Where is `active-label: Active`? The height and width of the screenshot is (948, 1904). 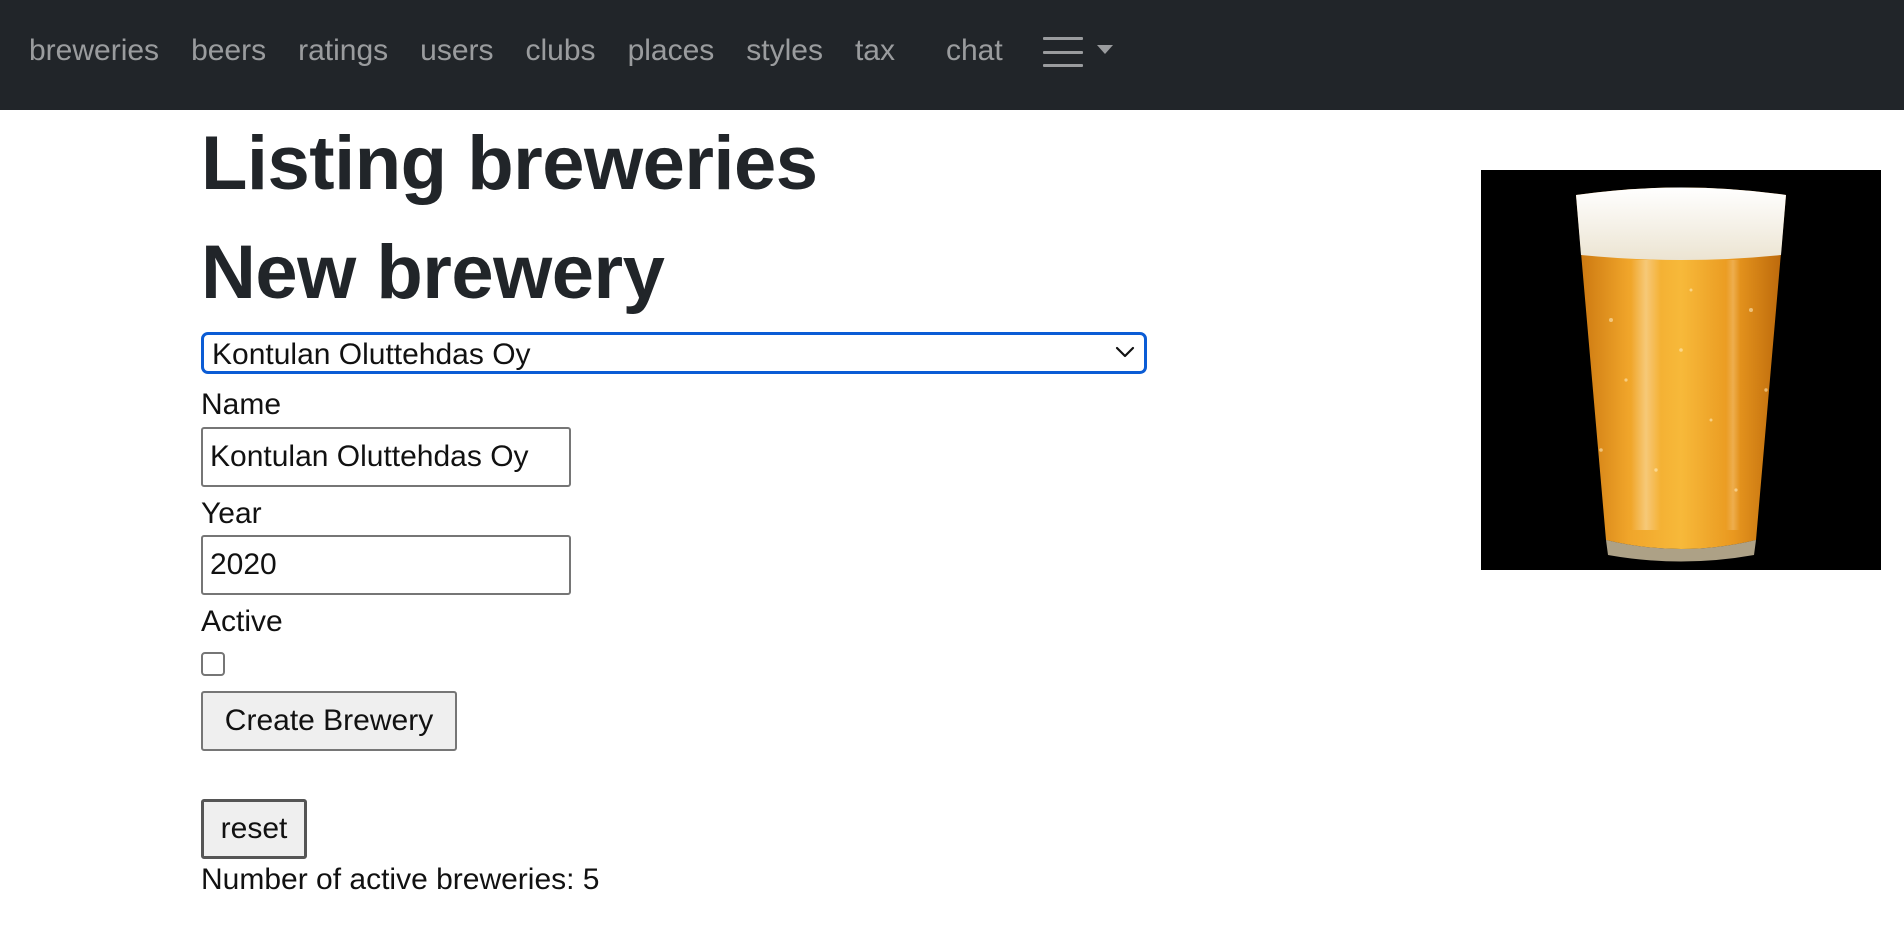
active-label: Active is located at coordinates (242, 621).